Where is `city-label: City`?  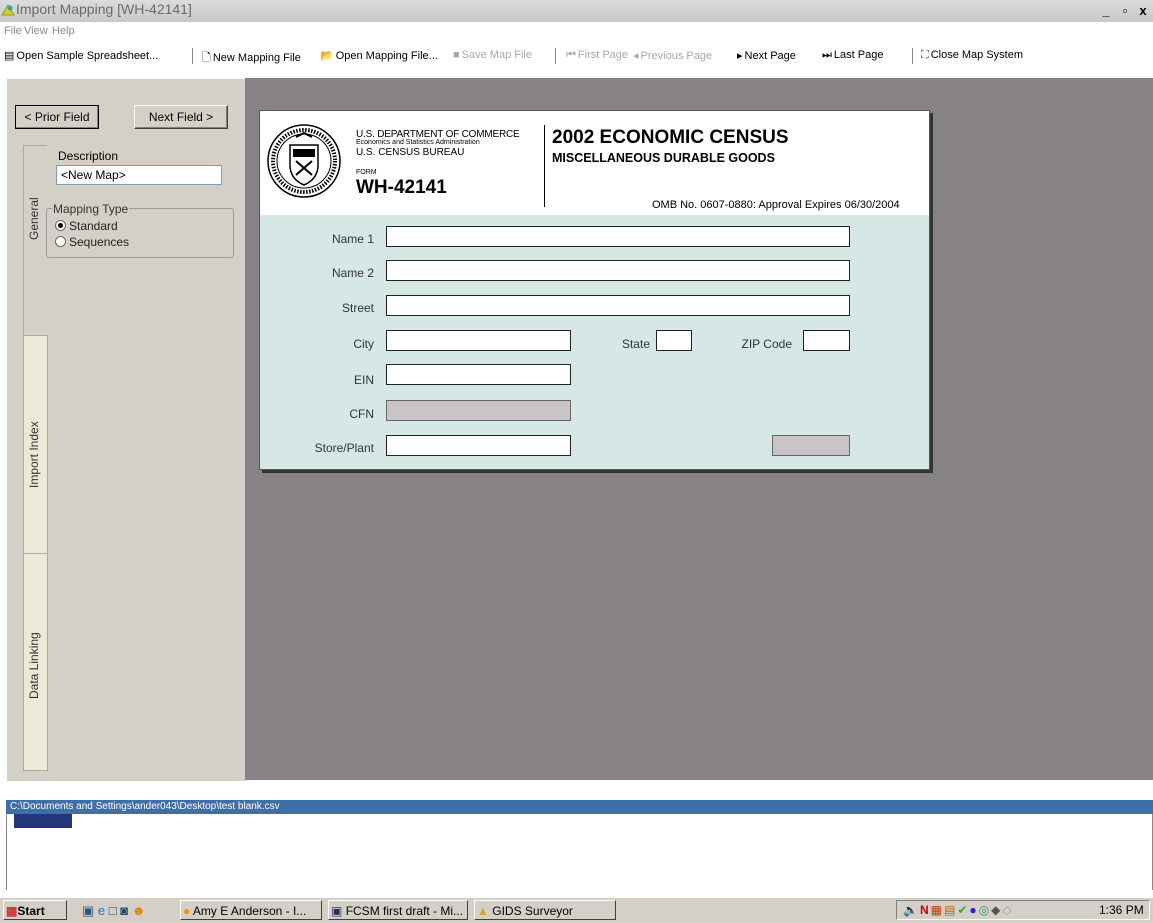 city-label: City is located at coordinates (363, 344).